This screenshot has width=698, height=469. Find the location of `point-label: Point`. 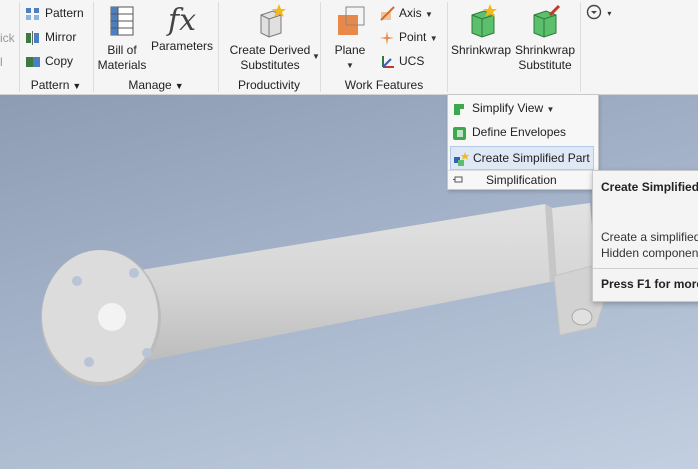

point-label: Point is located at coordinates (413, 37).